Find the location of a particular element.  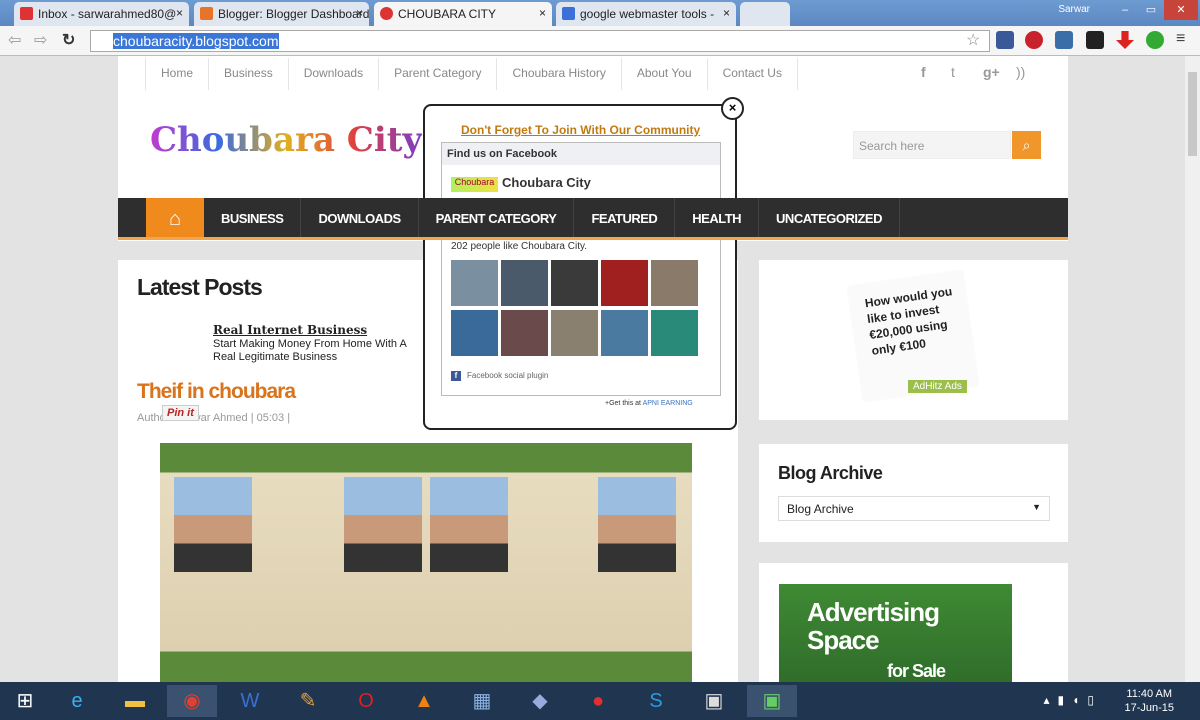

choubara-icon is located at coordinates (386, 13).